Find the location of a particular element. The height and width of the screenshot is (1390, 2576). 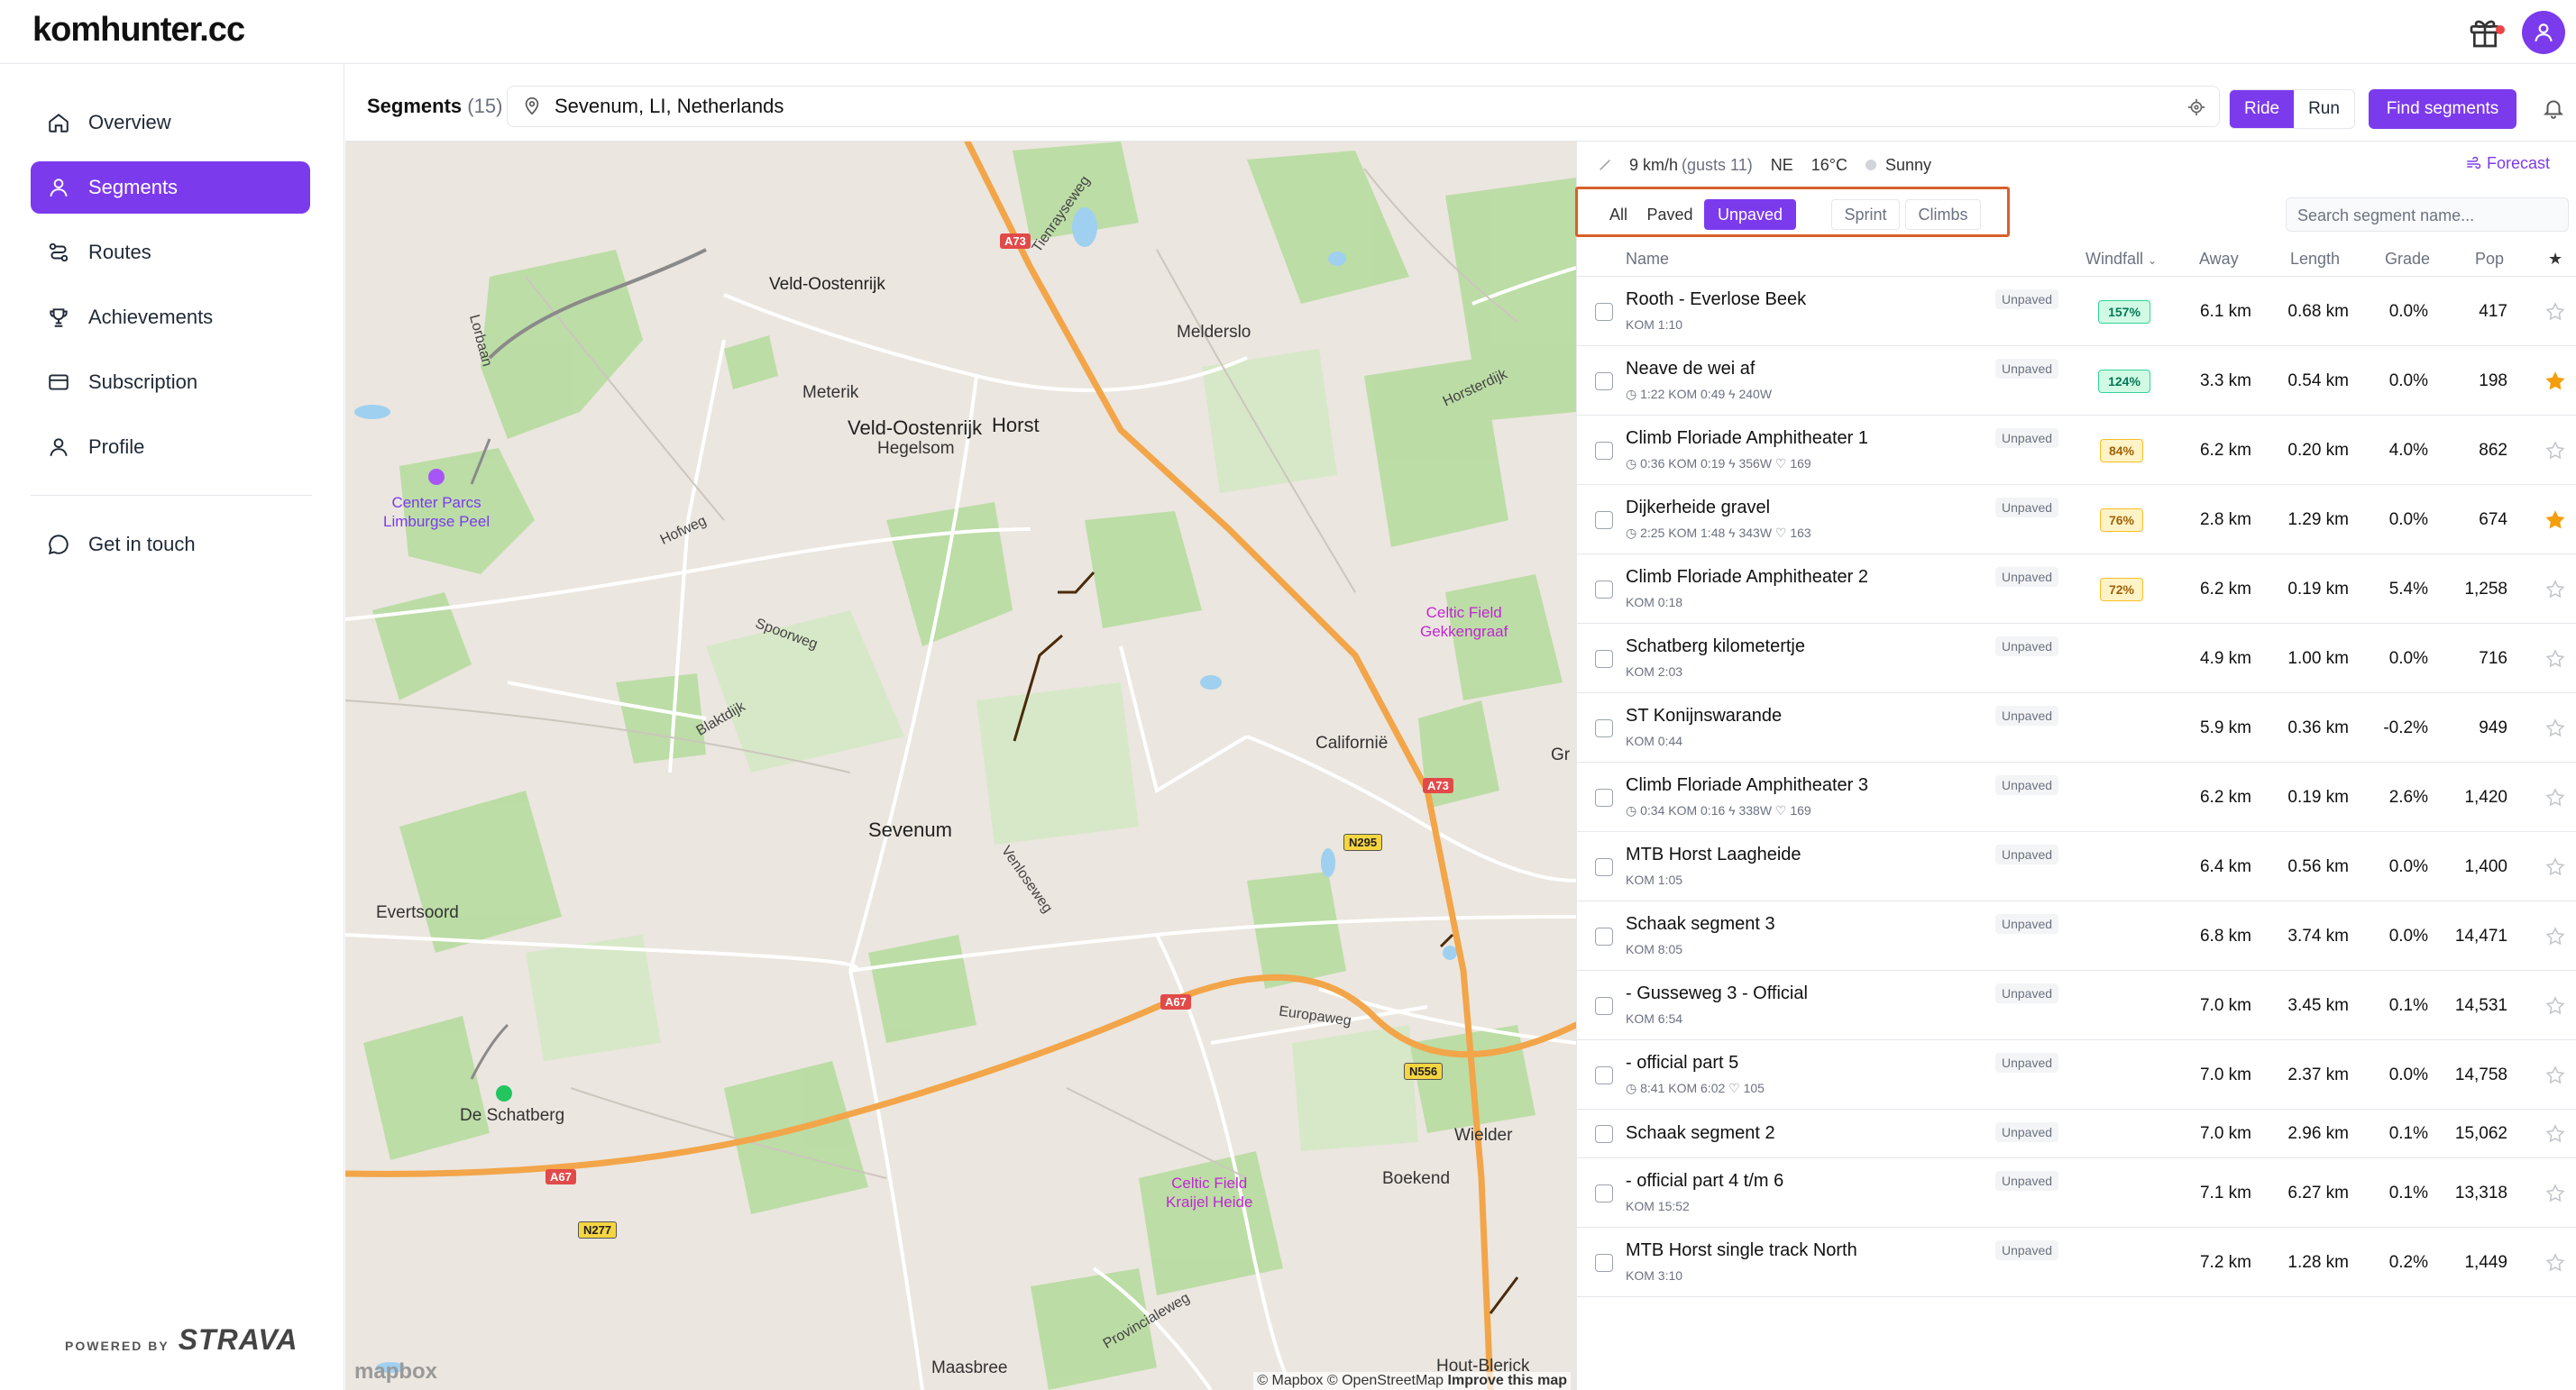

column-away: Away is located at coordinates (2219, 259).